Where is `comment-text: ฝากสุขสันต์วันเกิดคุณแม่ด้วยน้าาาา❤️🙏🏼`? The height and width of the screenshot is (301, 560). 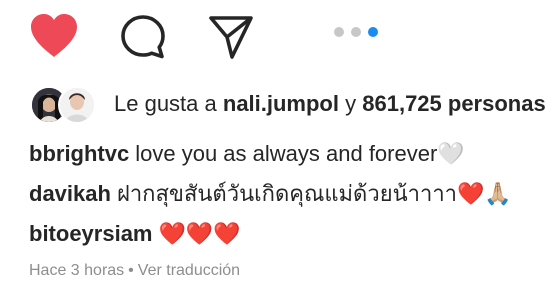
comment-text: ฝากสุขสันต์วันเกิดคุณแม่ด้วยน้าาาา❤️🙏🏼 is located at coordinates (314, 193).